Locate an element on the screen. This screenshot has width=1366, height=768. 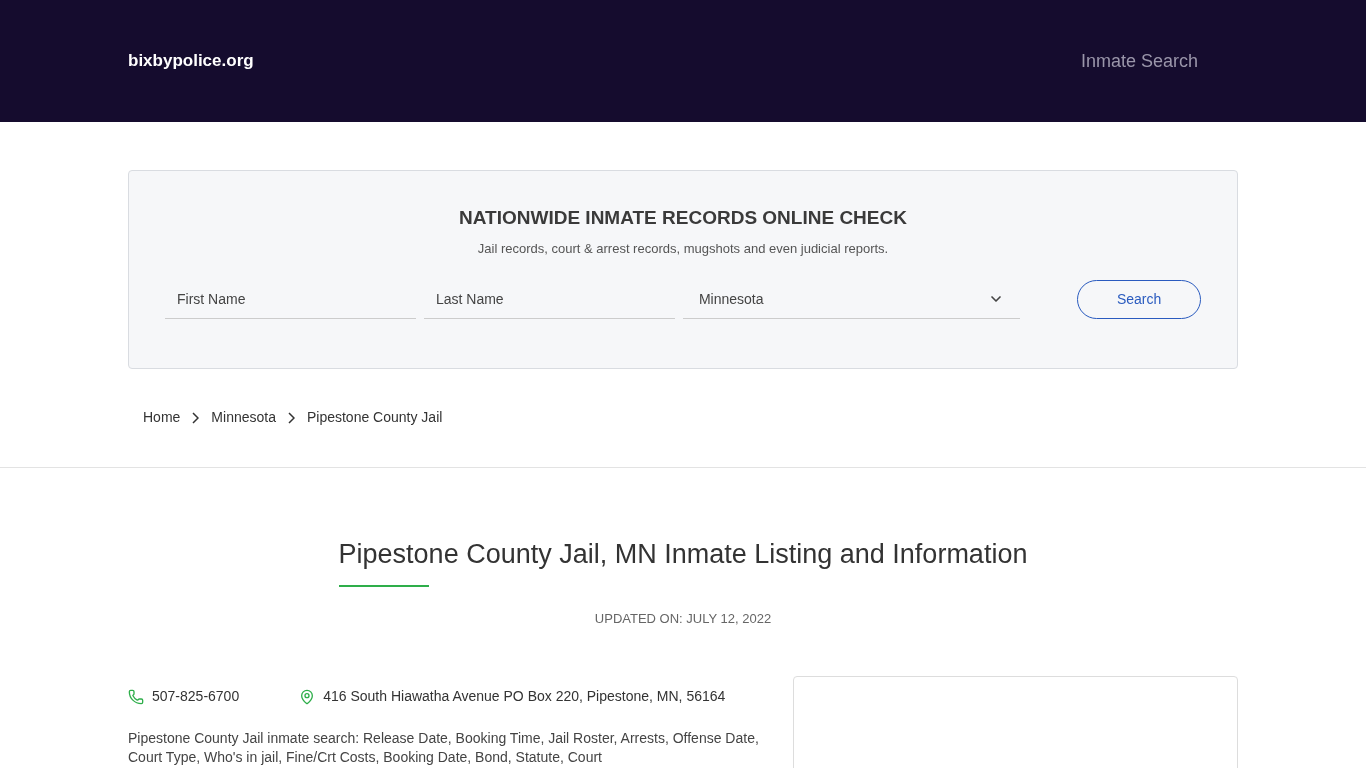
panel-subtitle: Jail records, court & arrest records, mugshots and even judicial reports. is located at coordinates (683, 248).